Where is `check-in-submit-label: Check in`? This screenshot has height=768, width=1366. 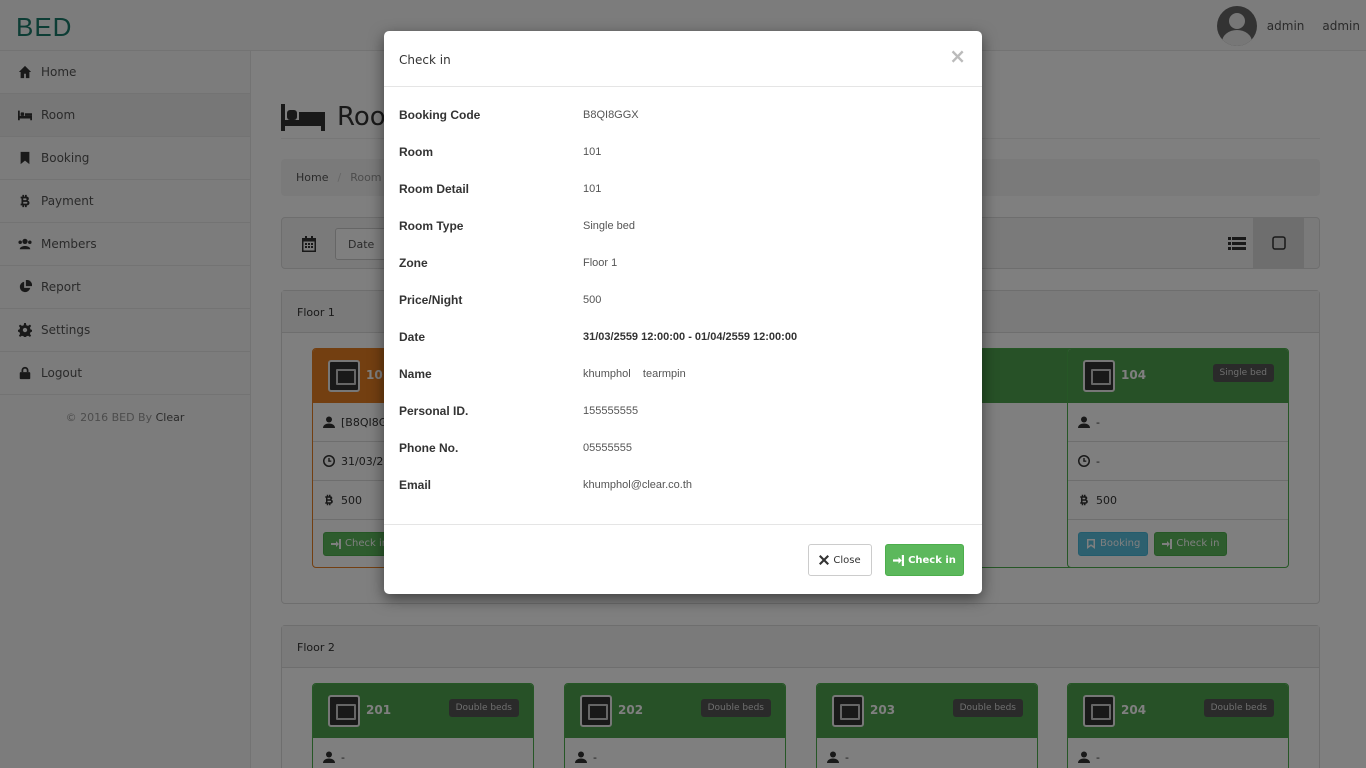 check-in-submit-label: Check in is located at coordinates (932, 560).